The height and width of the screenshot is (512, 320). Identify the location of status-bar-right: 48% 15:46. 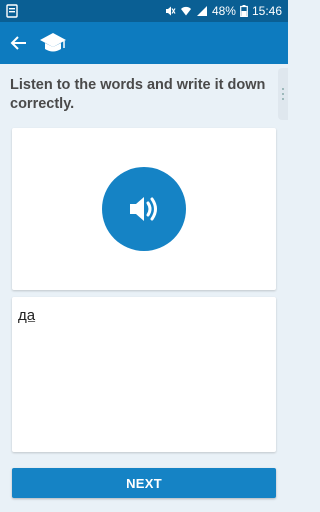
(223, 11).